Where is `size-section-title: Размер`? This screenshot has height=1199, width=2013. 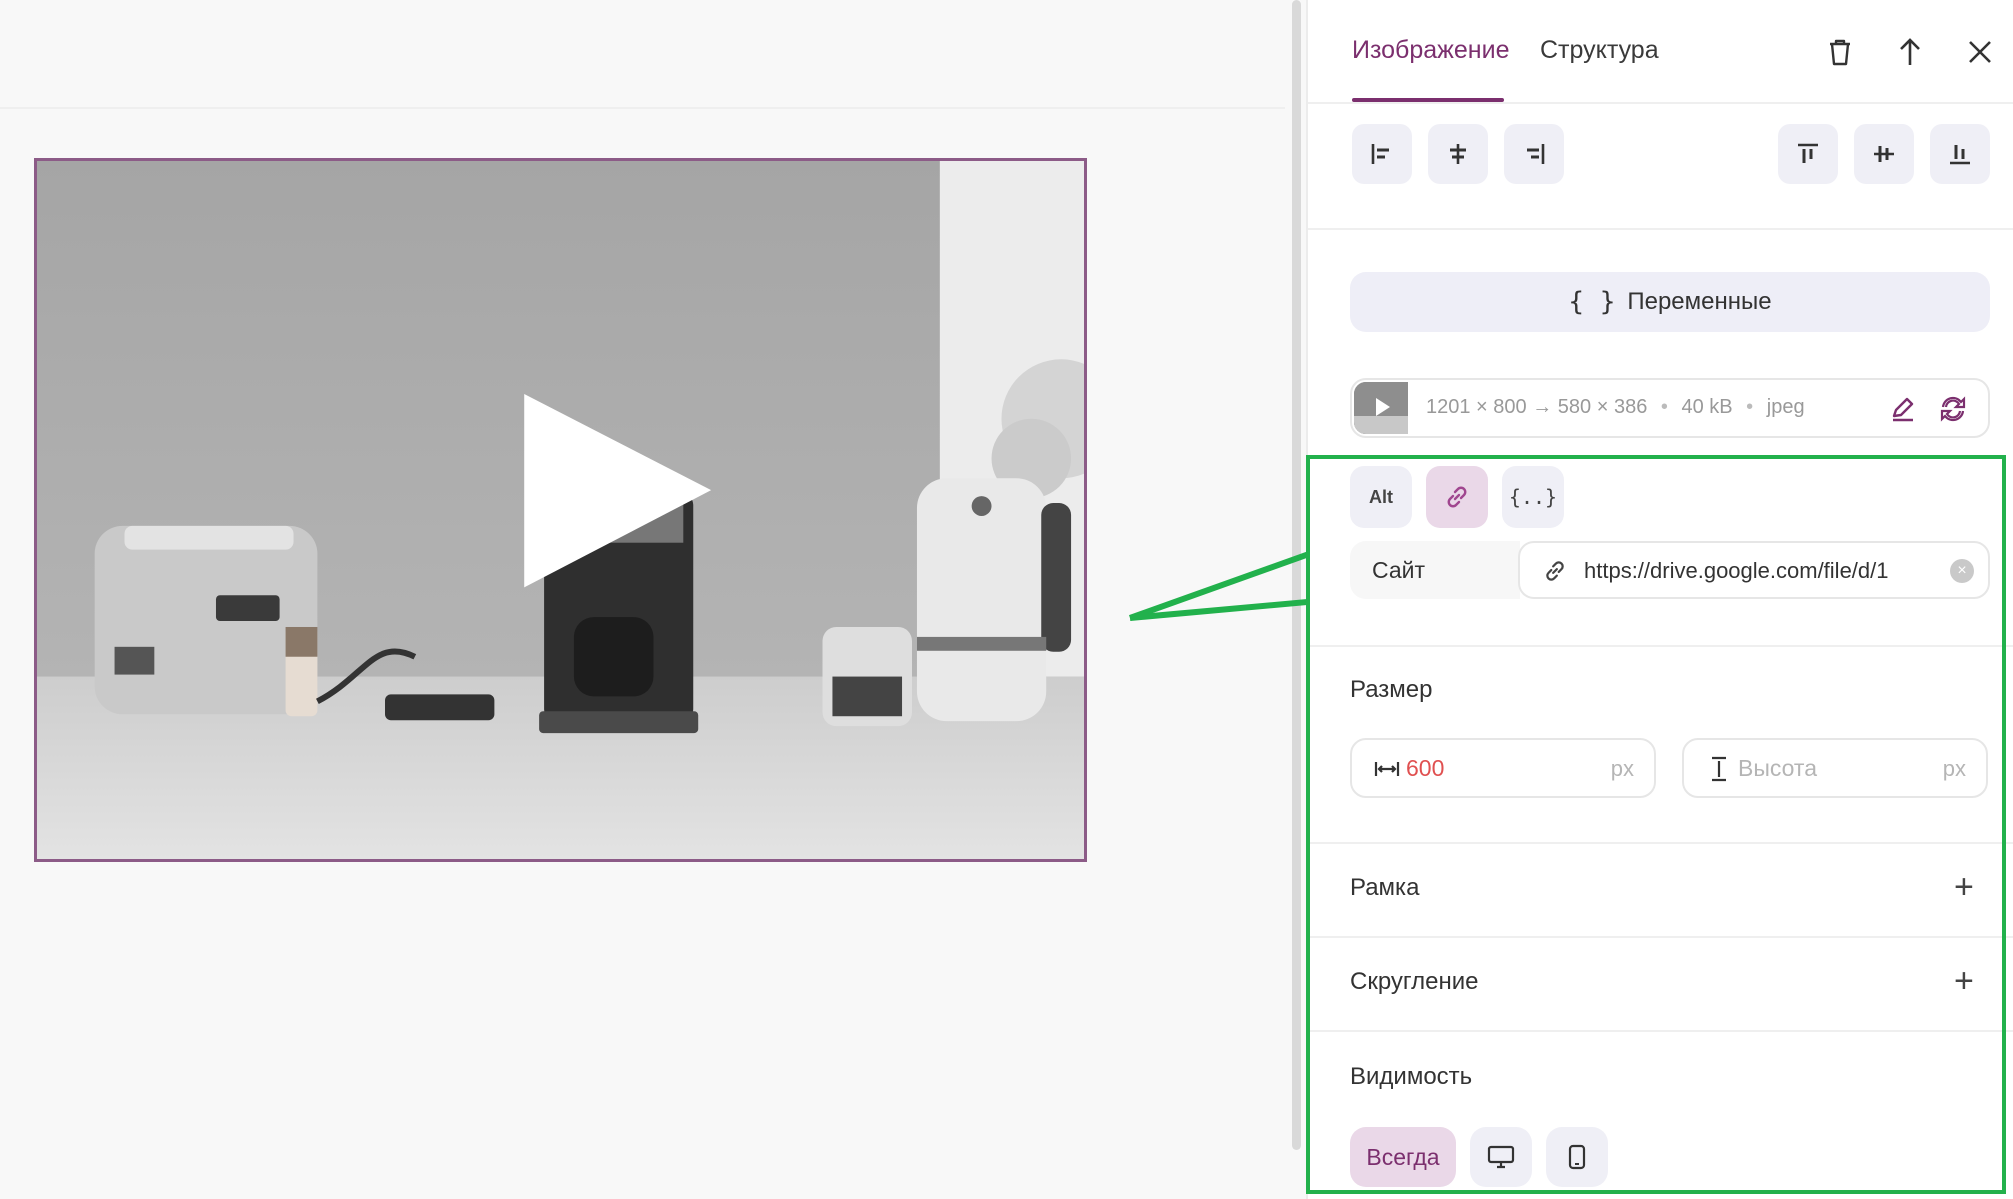 size-section-title: Размер is located at coordinates (1391, 689).